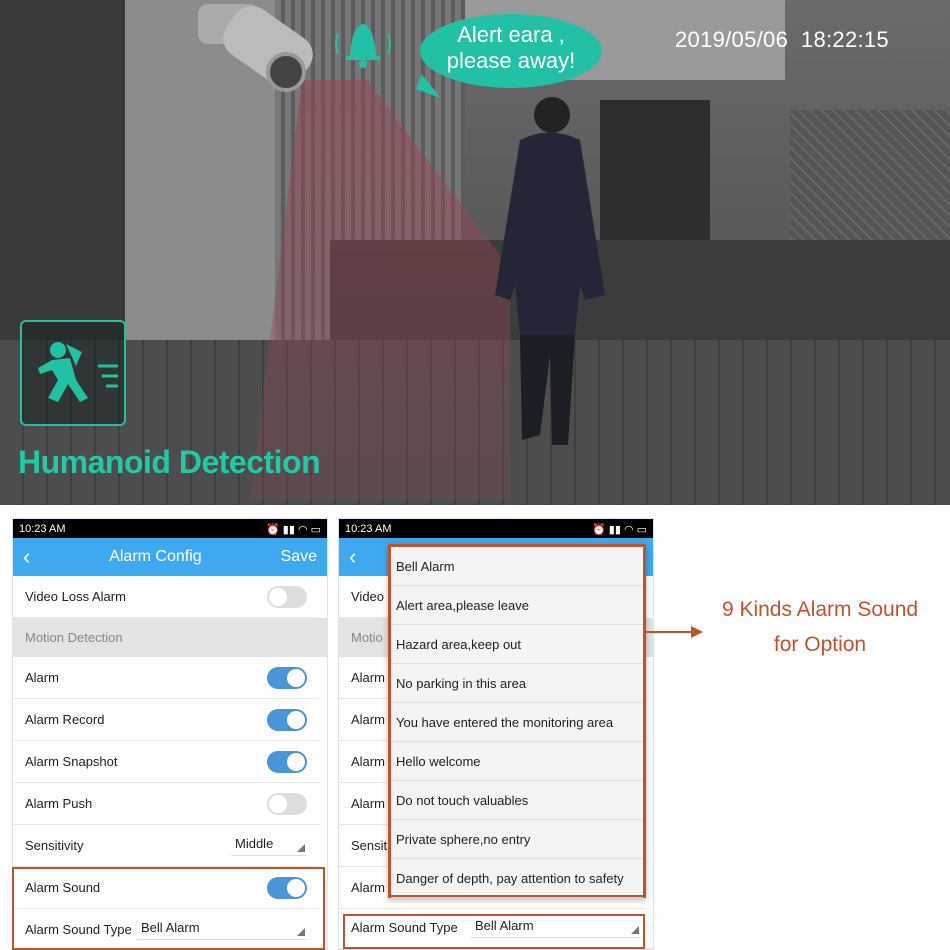  Describe the element at coordinates (494, 931) in the screenshot. I see `sound-type-highlight` at that location.